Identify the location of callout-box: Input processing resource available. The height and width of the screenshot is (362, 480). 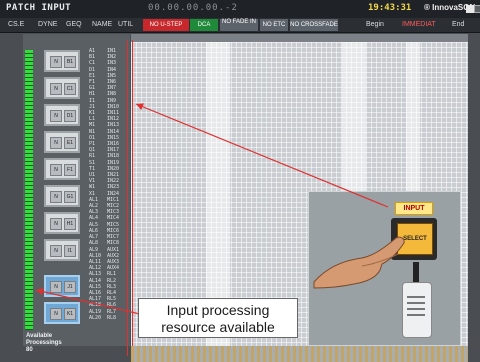
(218, 318).